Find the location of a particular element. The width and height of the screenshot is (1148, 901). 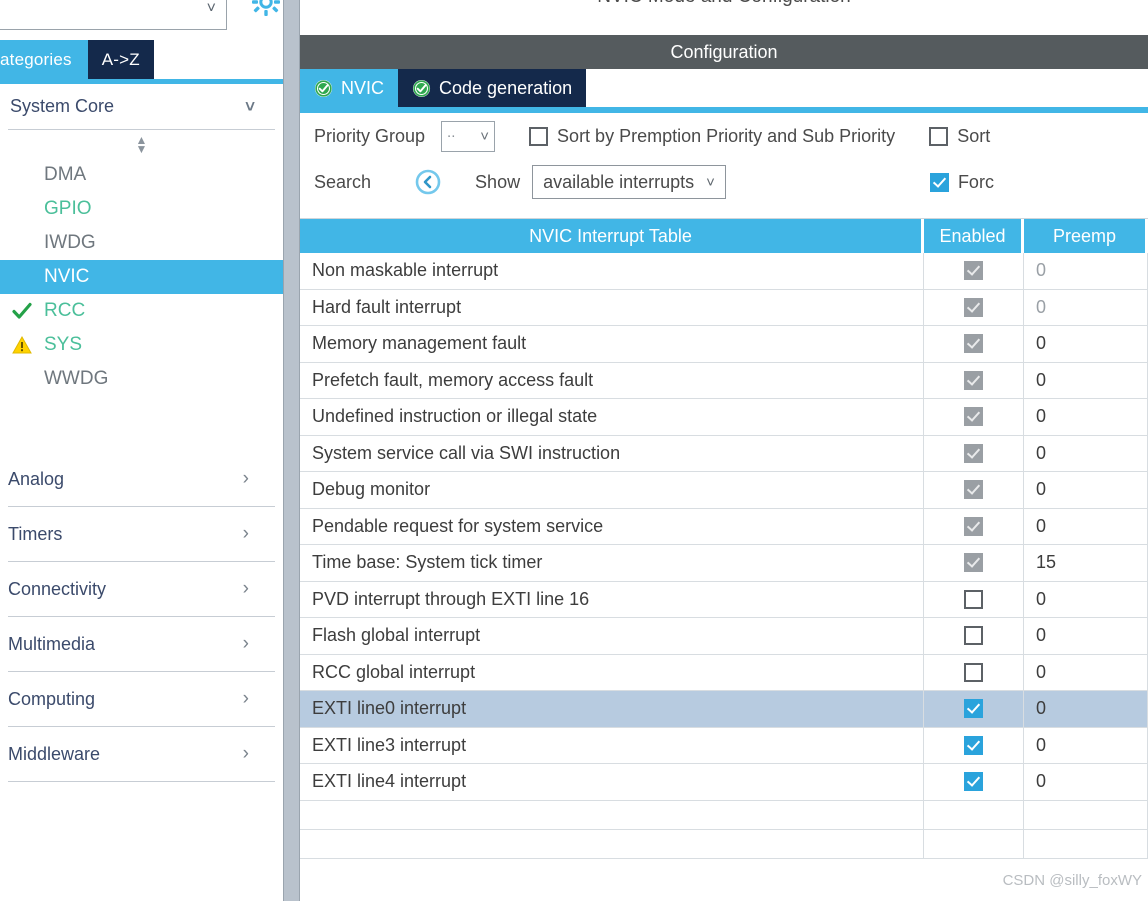

sidebar-group-system-core: System Core ˅ is located at coordinates (141, 106).